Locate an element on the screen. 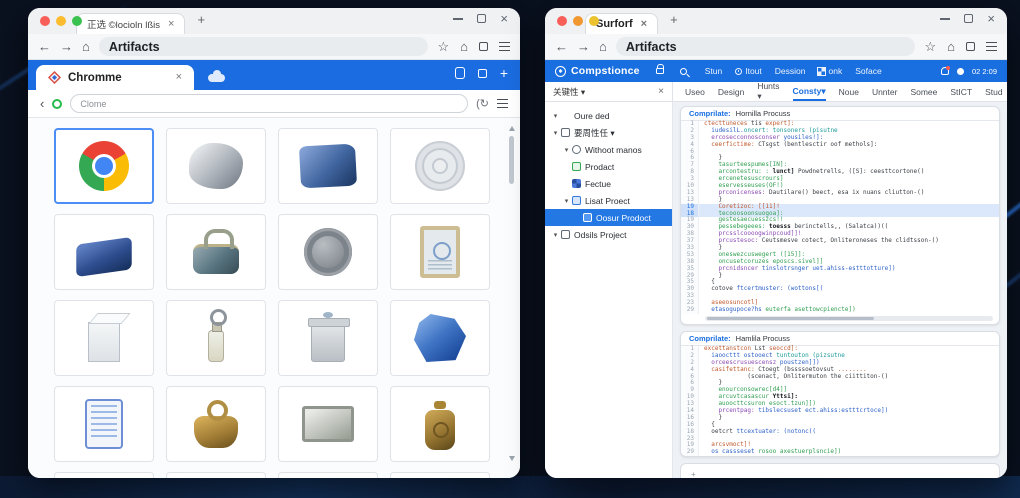  tab-hunts: Hunts ▾ is located at coordinates (768, 91).